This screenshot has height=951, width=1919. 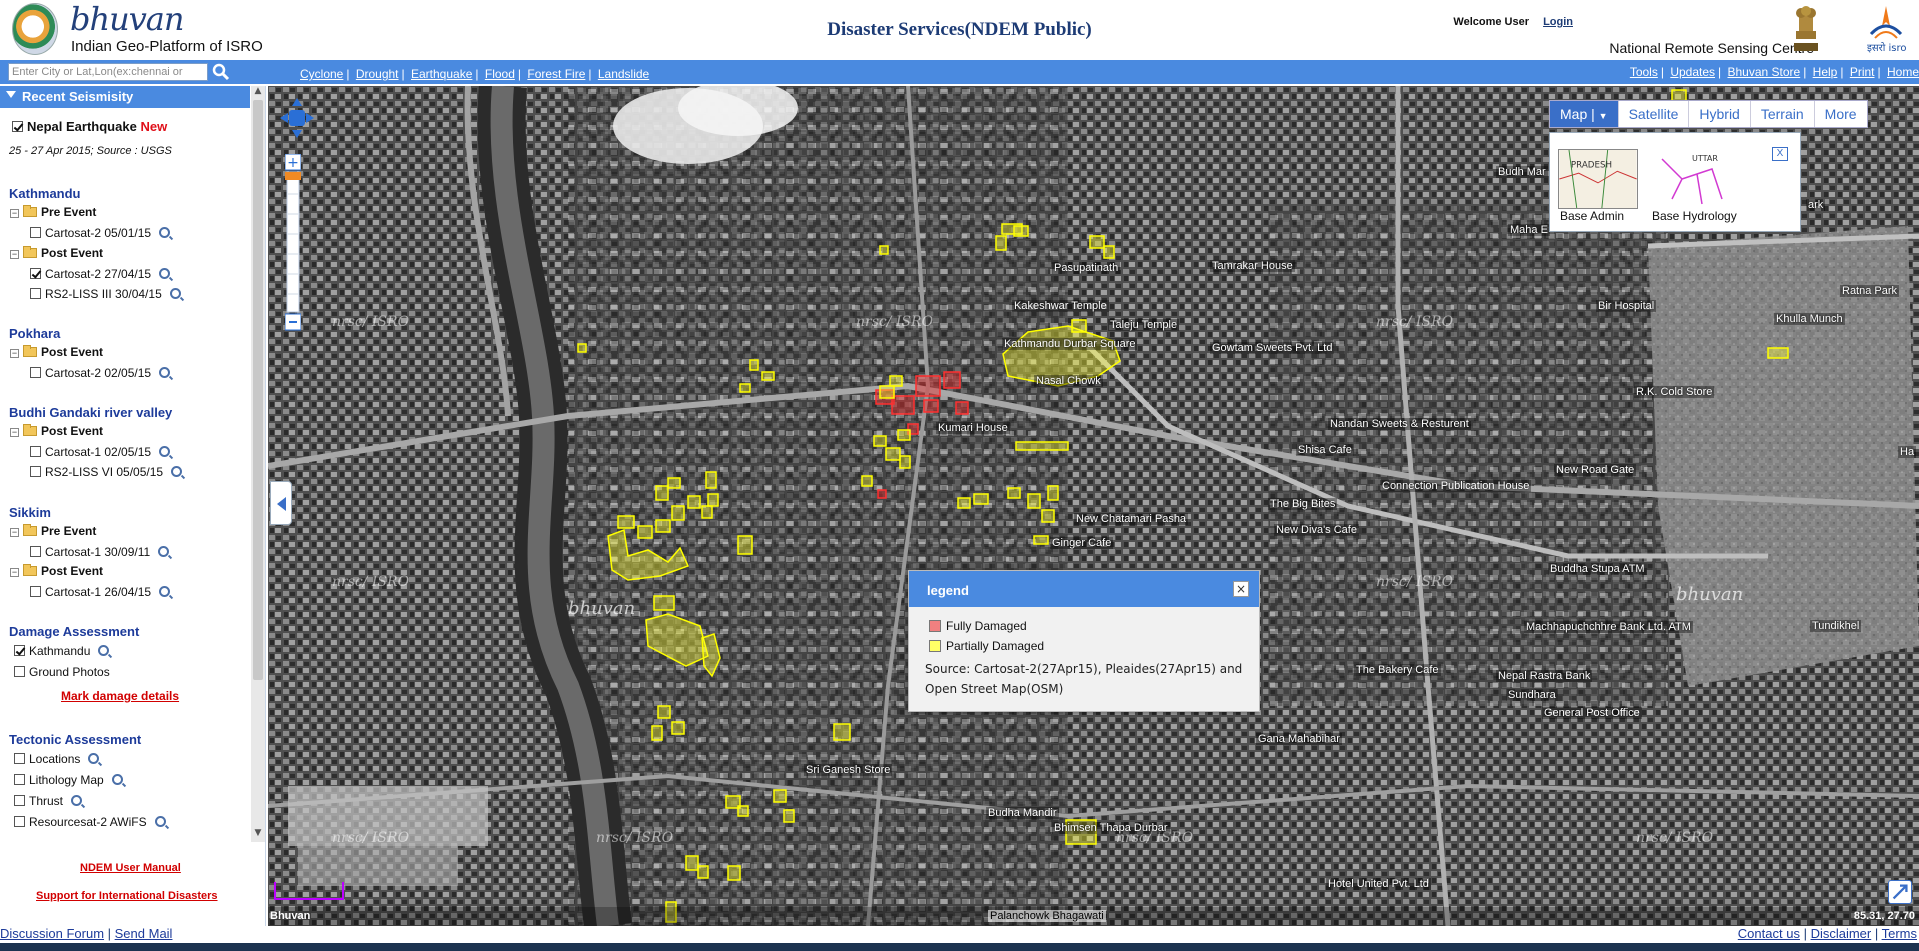 I want to click on layer-item: Lithology Map, so click(x=68, y=780).